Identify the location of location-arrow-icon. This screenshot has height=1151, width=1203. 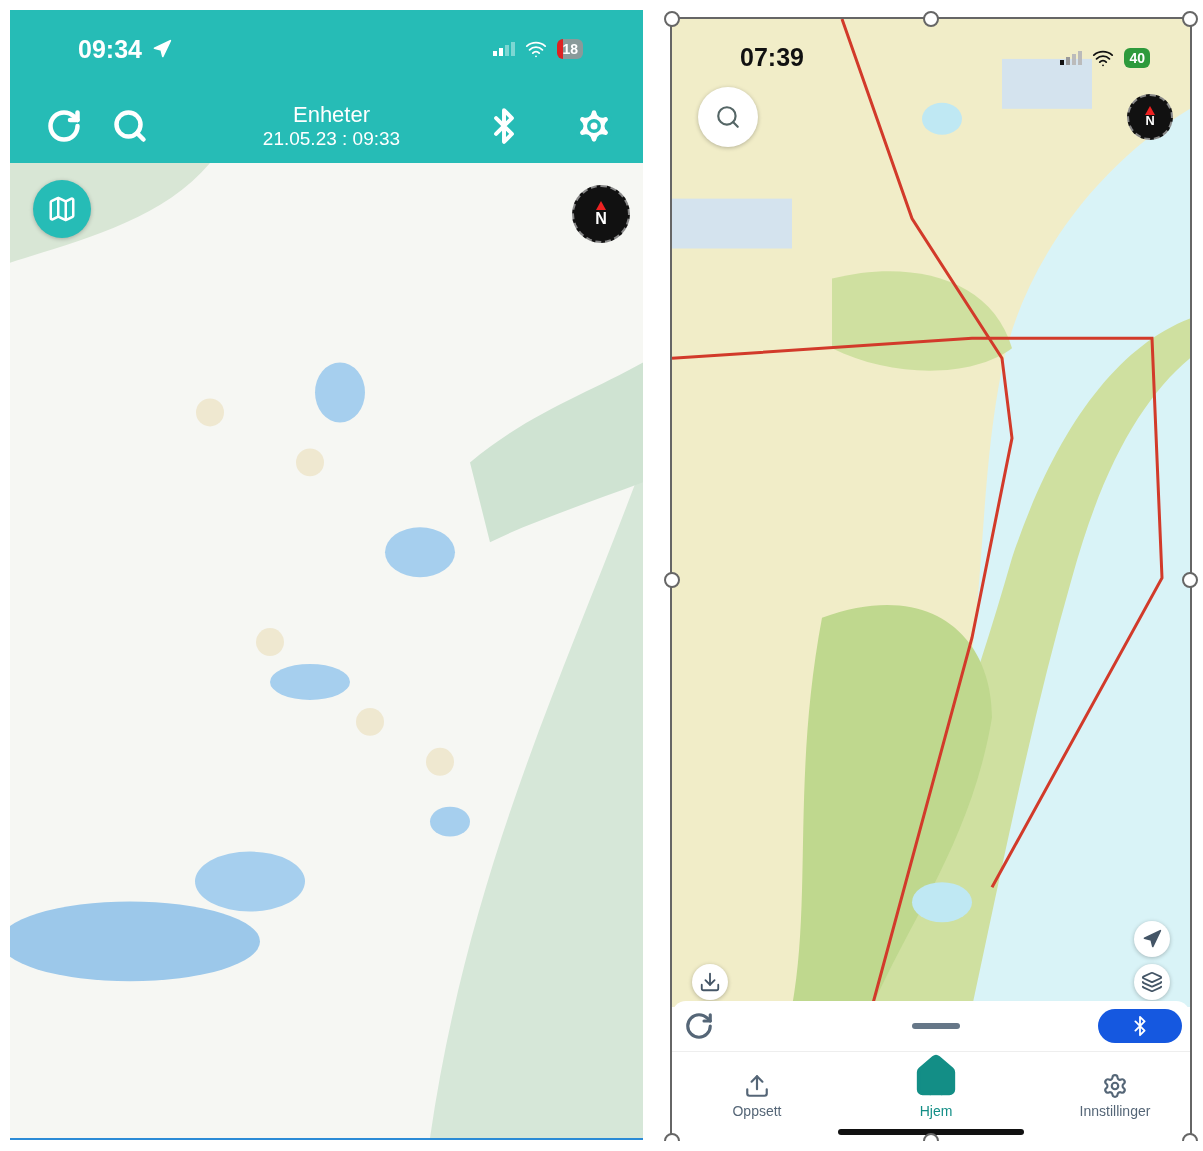
(161, 49).